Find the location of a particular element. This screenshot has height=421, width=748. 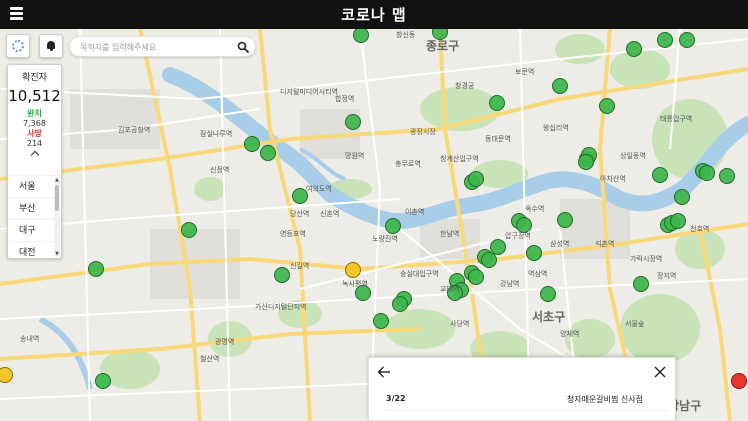

scrollbar-thumb is located at coordinates (57, 198).